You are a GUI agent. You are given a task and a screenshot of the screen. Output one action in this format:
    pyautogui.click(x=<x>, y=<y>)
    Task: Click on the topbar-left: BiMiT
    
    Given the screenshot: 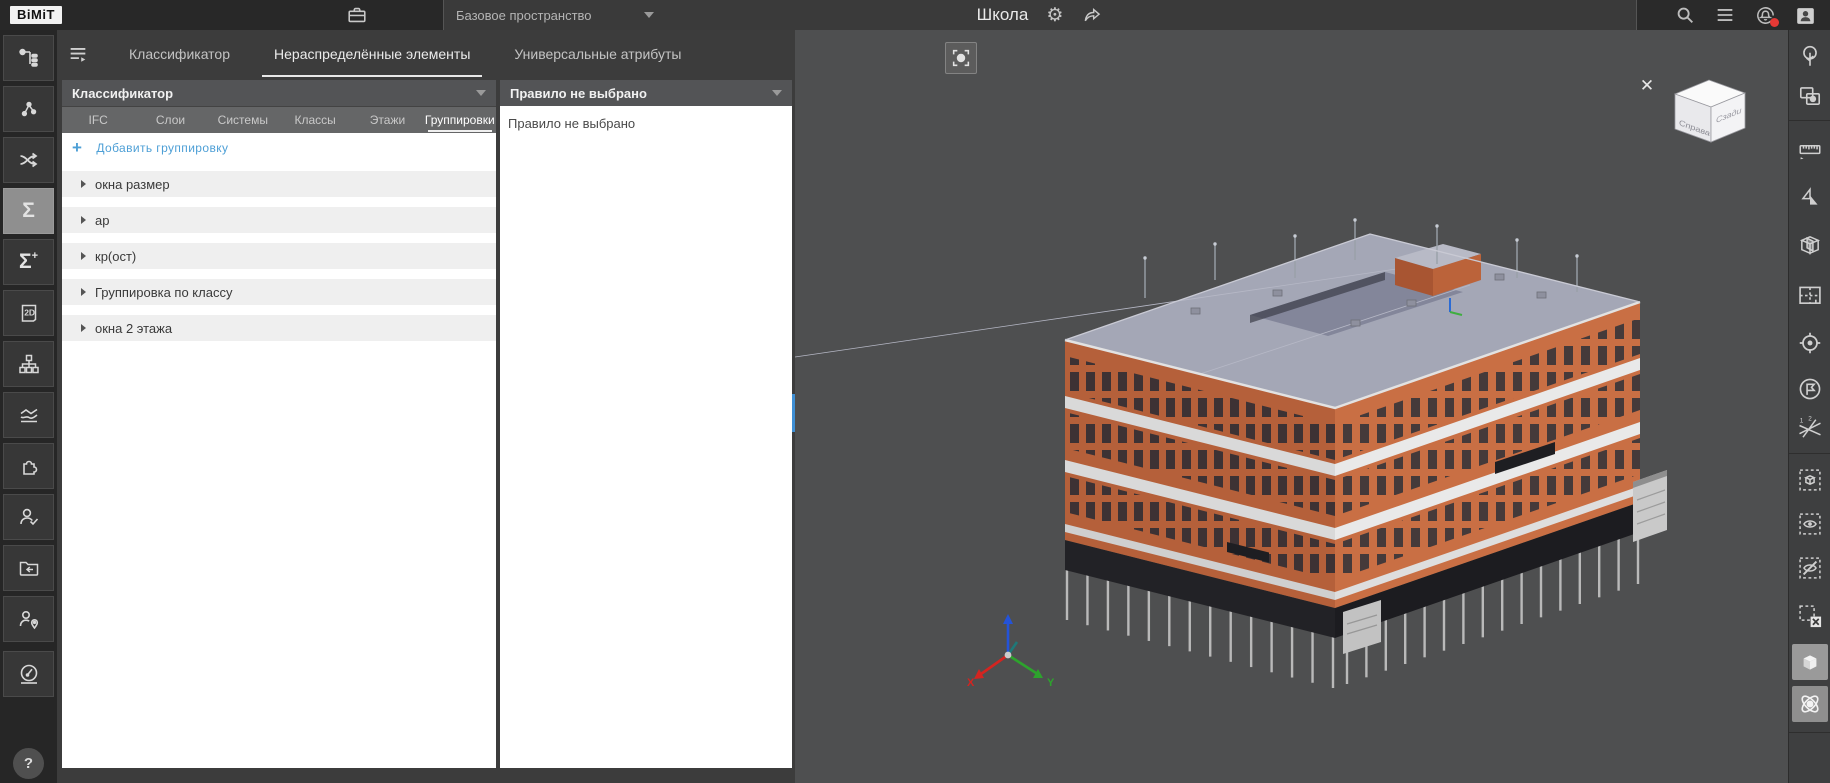 What is the action you would take?
    pyautogui.click(x=221, y=15)
    